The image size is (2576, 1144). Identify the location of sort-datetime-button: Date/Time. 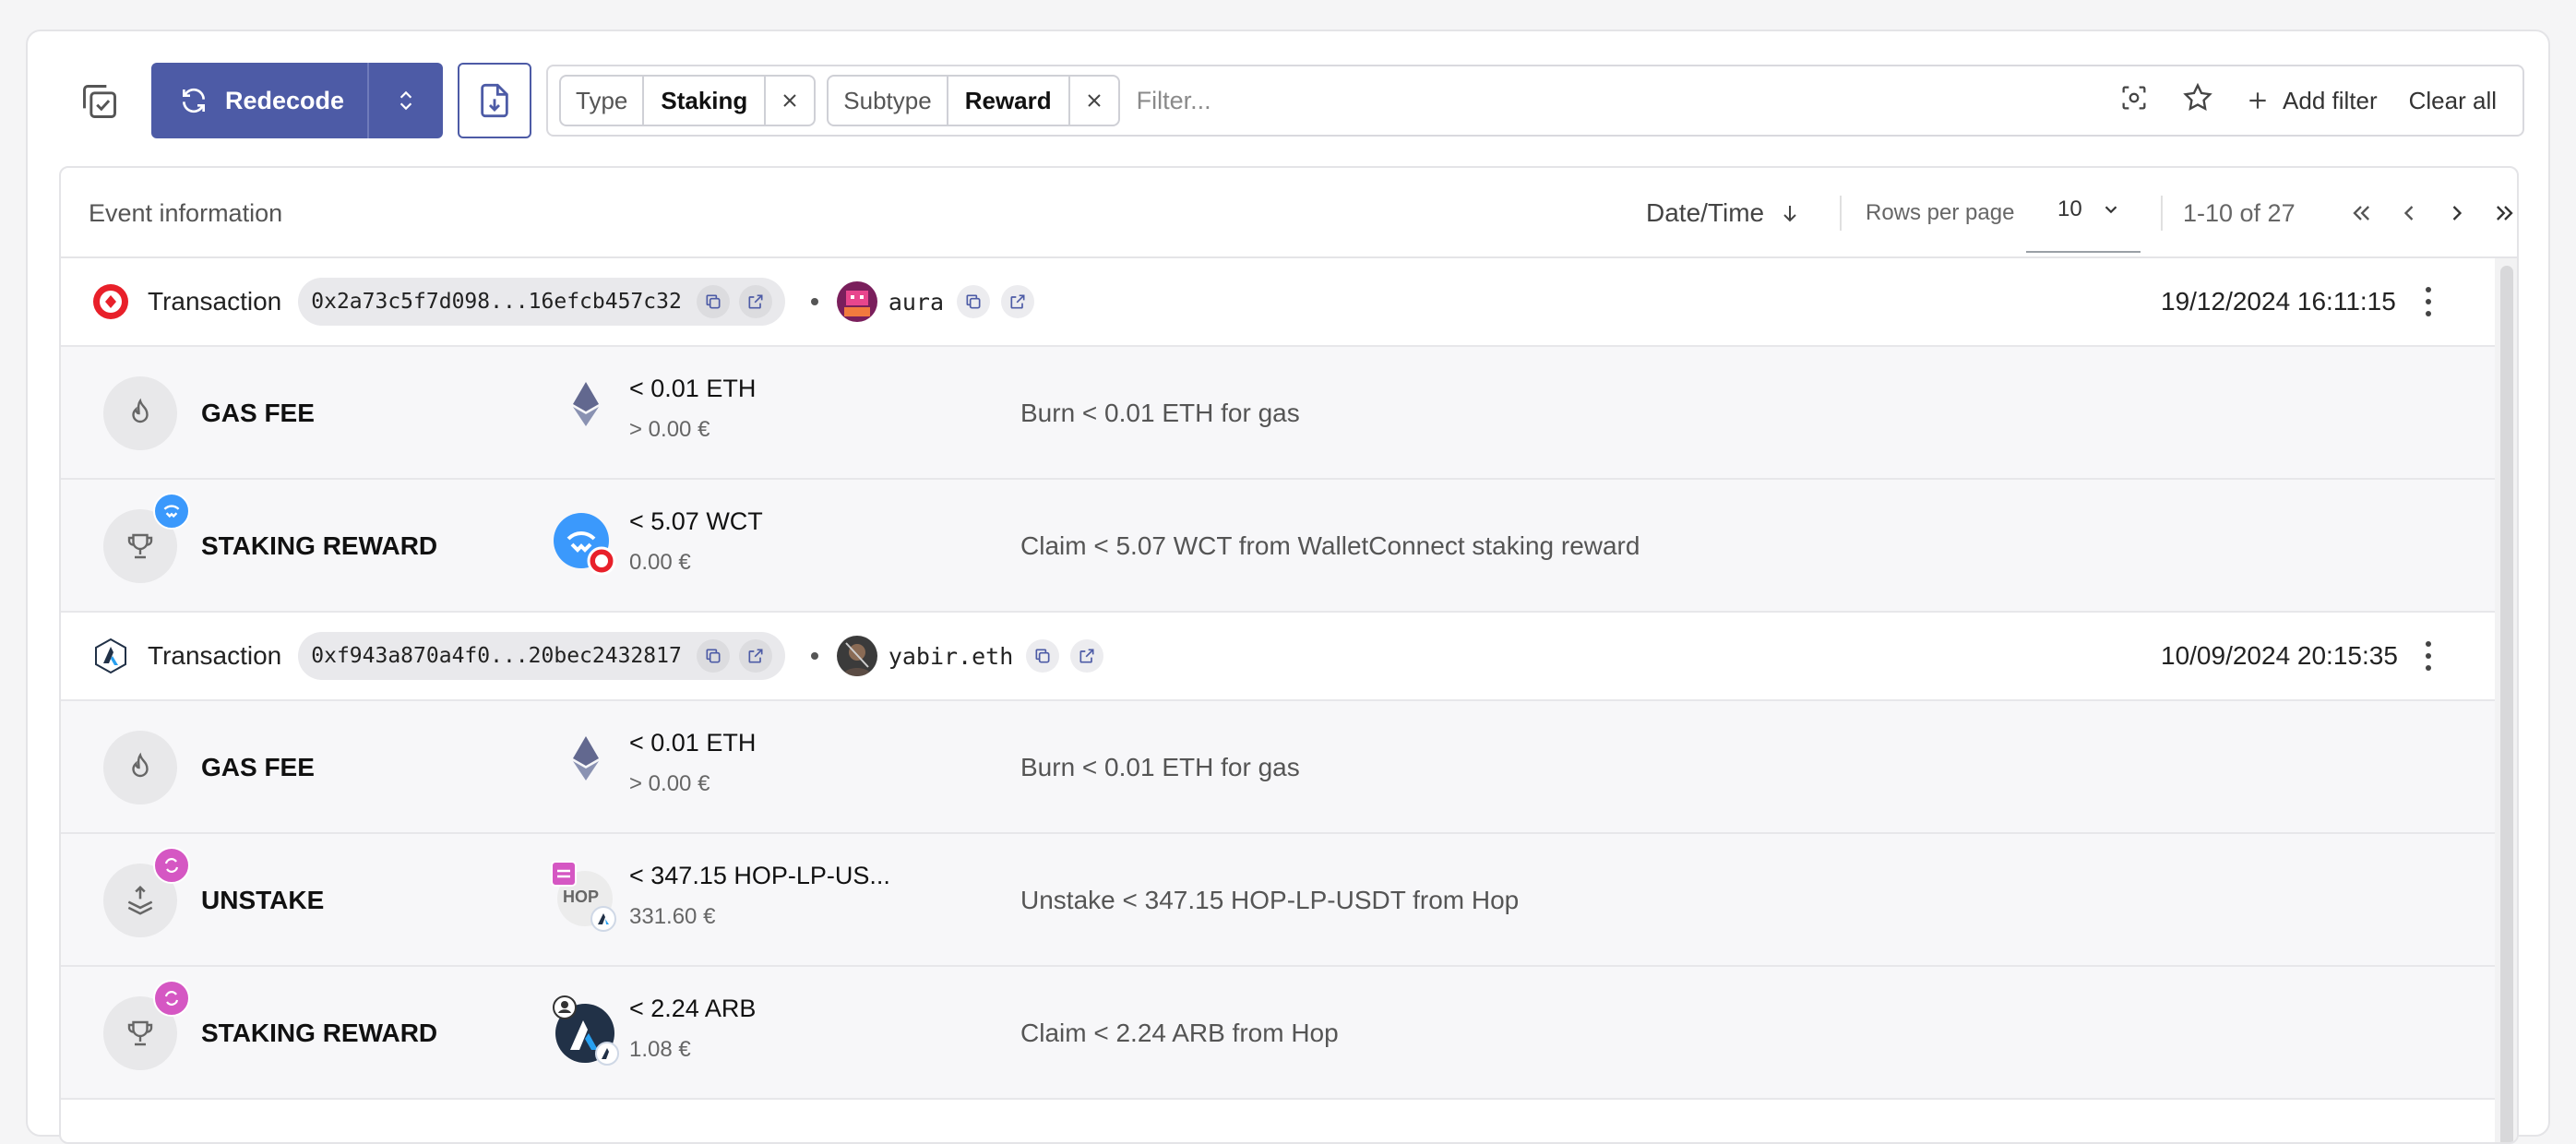
(1724, 213).